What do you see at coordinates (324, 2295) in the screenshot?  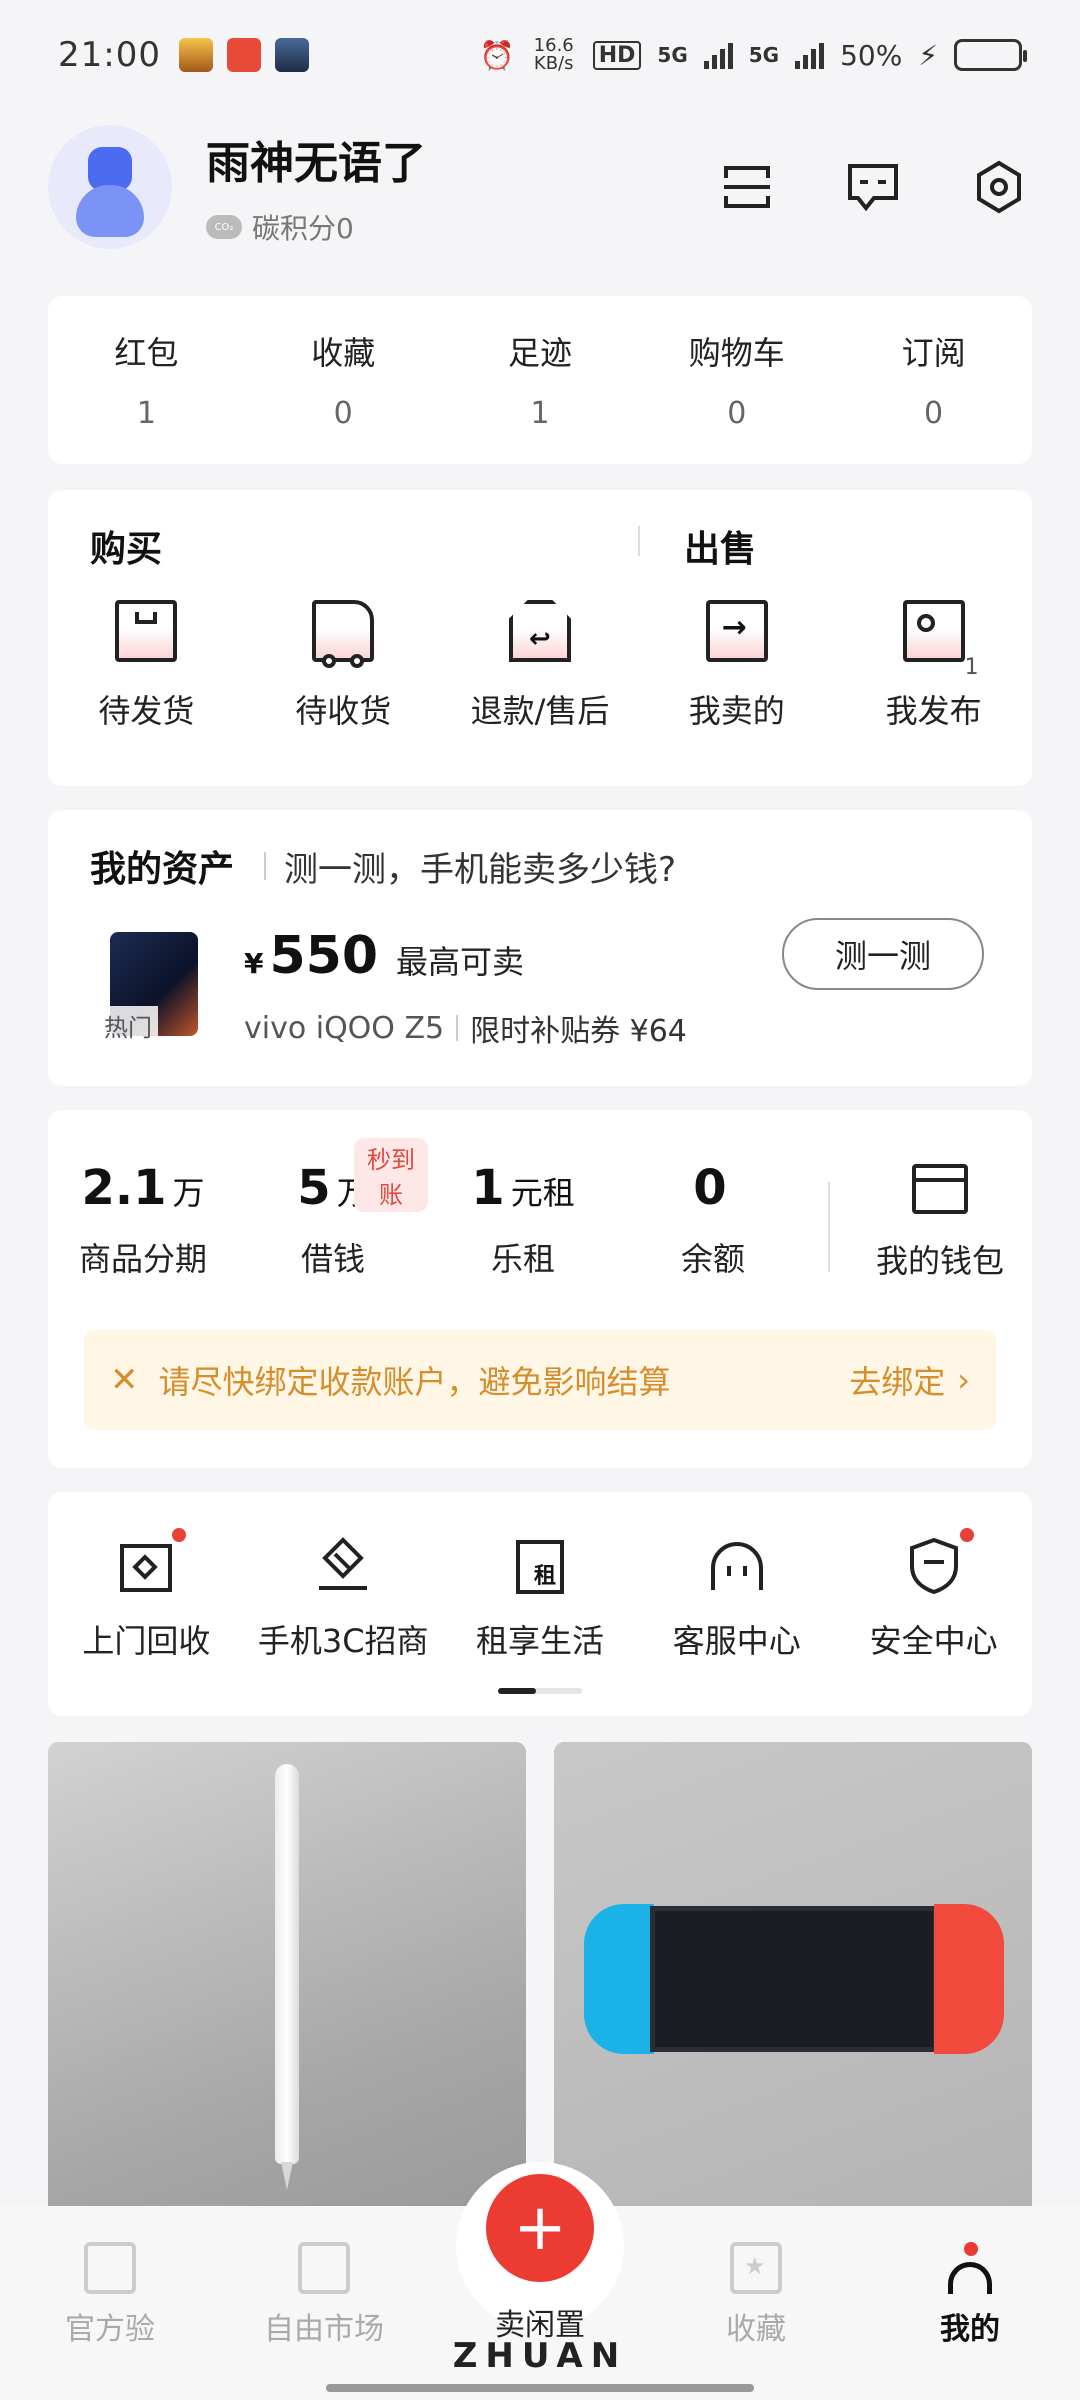 I see `nav-free-market: 自由市场` at bounding box center [324, 2295].